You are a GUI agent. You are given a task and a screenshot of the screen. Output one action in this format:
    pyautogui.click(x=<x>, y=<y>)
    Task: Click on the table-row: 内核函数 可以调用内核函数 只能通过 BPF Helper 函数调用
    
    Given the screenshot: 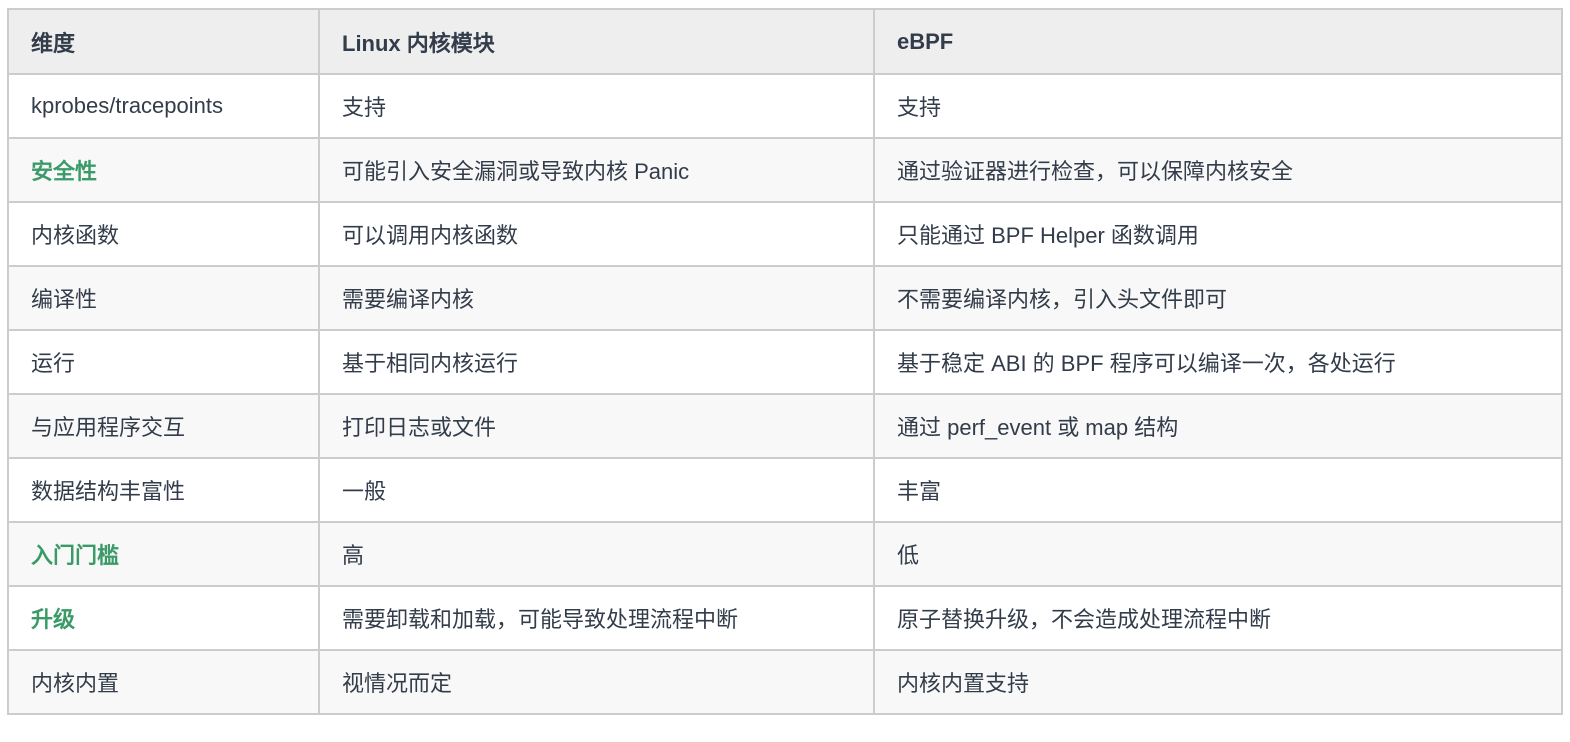 What is the action you would take?
    pyautogui.click(x=785, y=234)
    